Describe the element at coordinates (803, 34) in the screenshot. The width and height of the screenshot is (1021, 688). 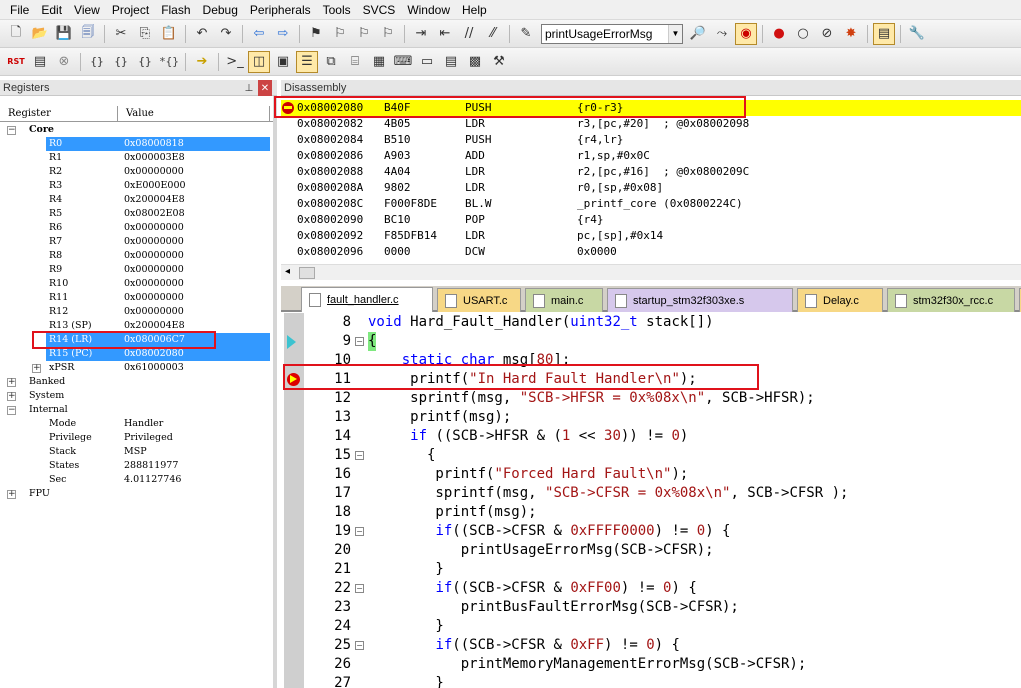
I see `breakpoint-disable-icon: ○` at that location.